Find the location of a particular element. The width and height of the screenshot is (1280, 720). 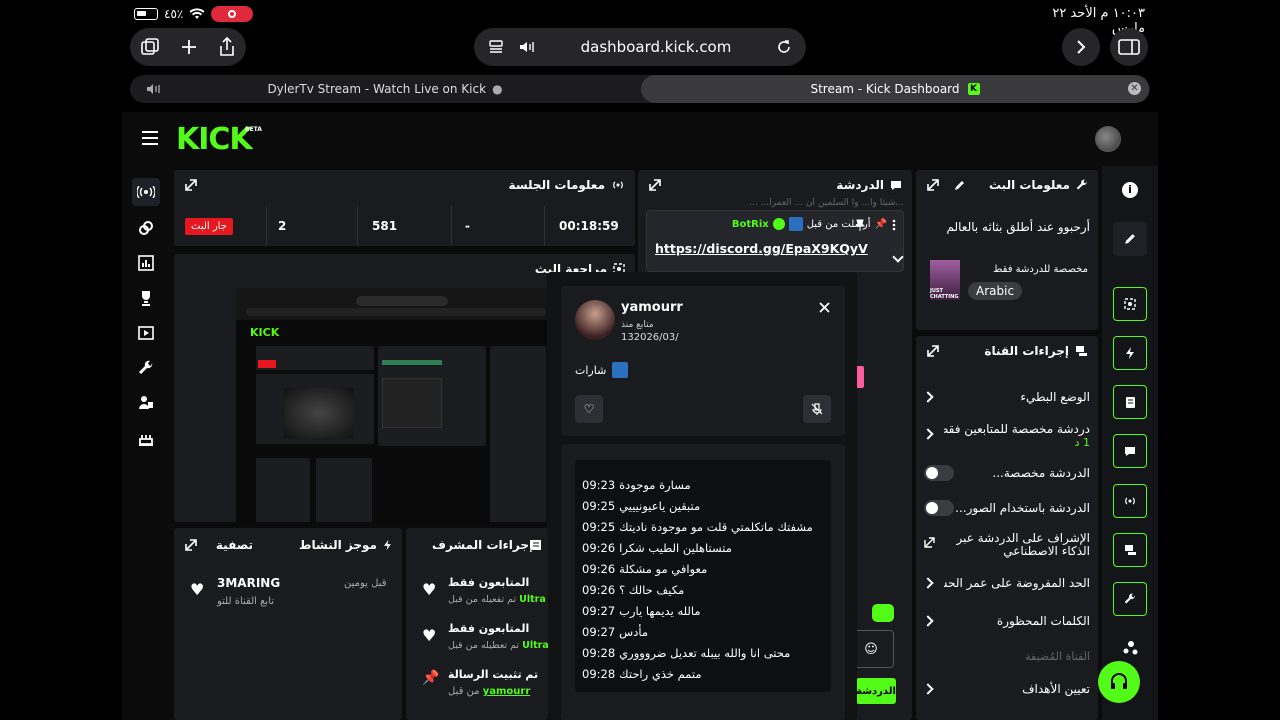

sidebar-item-links is located at coordinates (146, 228).